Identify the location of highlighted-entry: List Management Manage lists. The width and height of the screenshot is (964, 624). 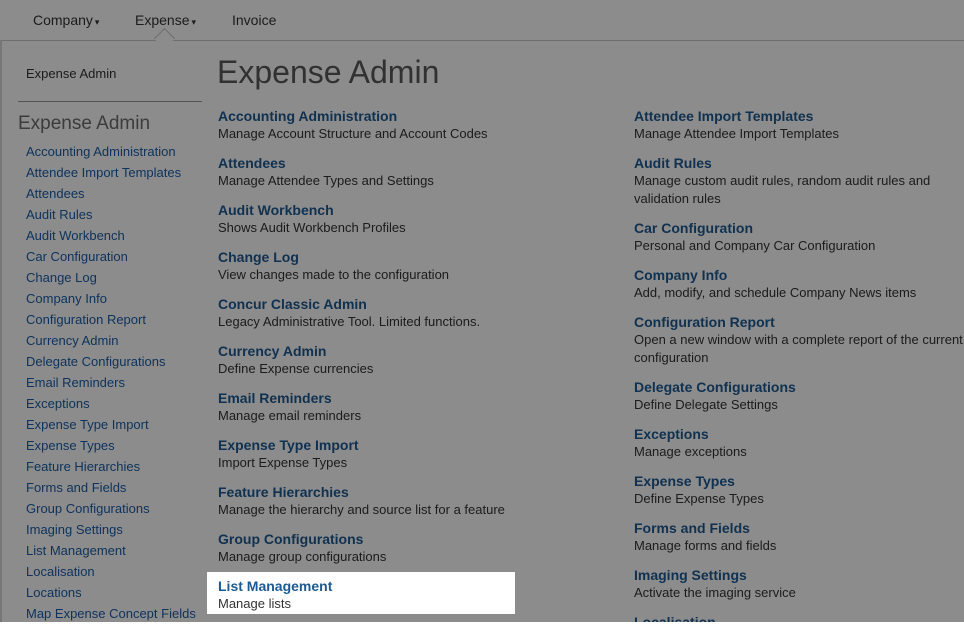
(361, 593).